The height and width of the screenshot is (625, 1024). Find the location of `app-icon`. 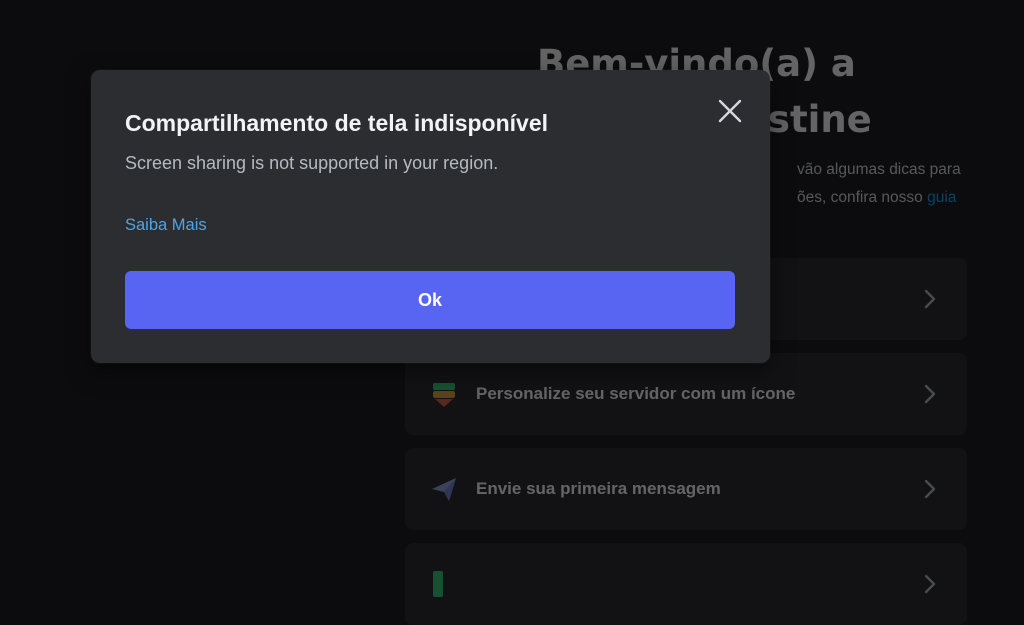

app-icon is located at coordinates (438, 584).